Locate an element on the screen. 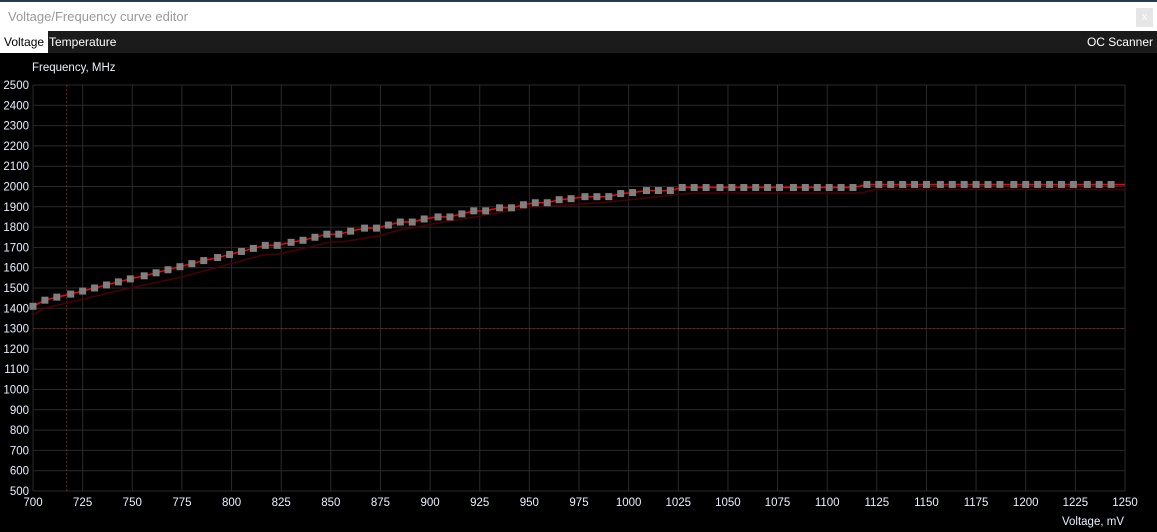 This screenshot has width=1157, height=532. y-tick-label: 2300 is located at coordinates (16, 127).